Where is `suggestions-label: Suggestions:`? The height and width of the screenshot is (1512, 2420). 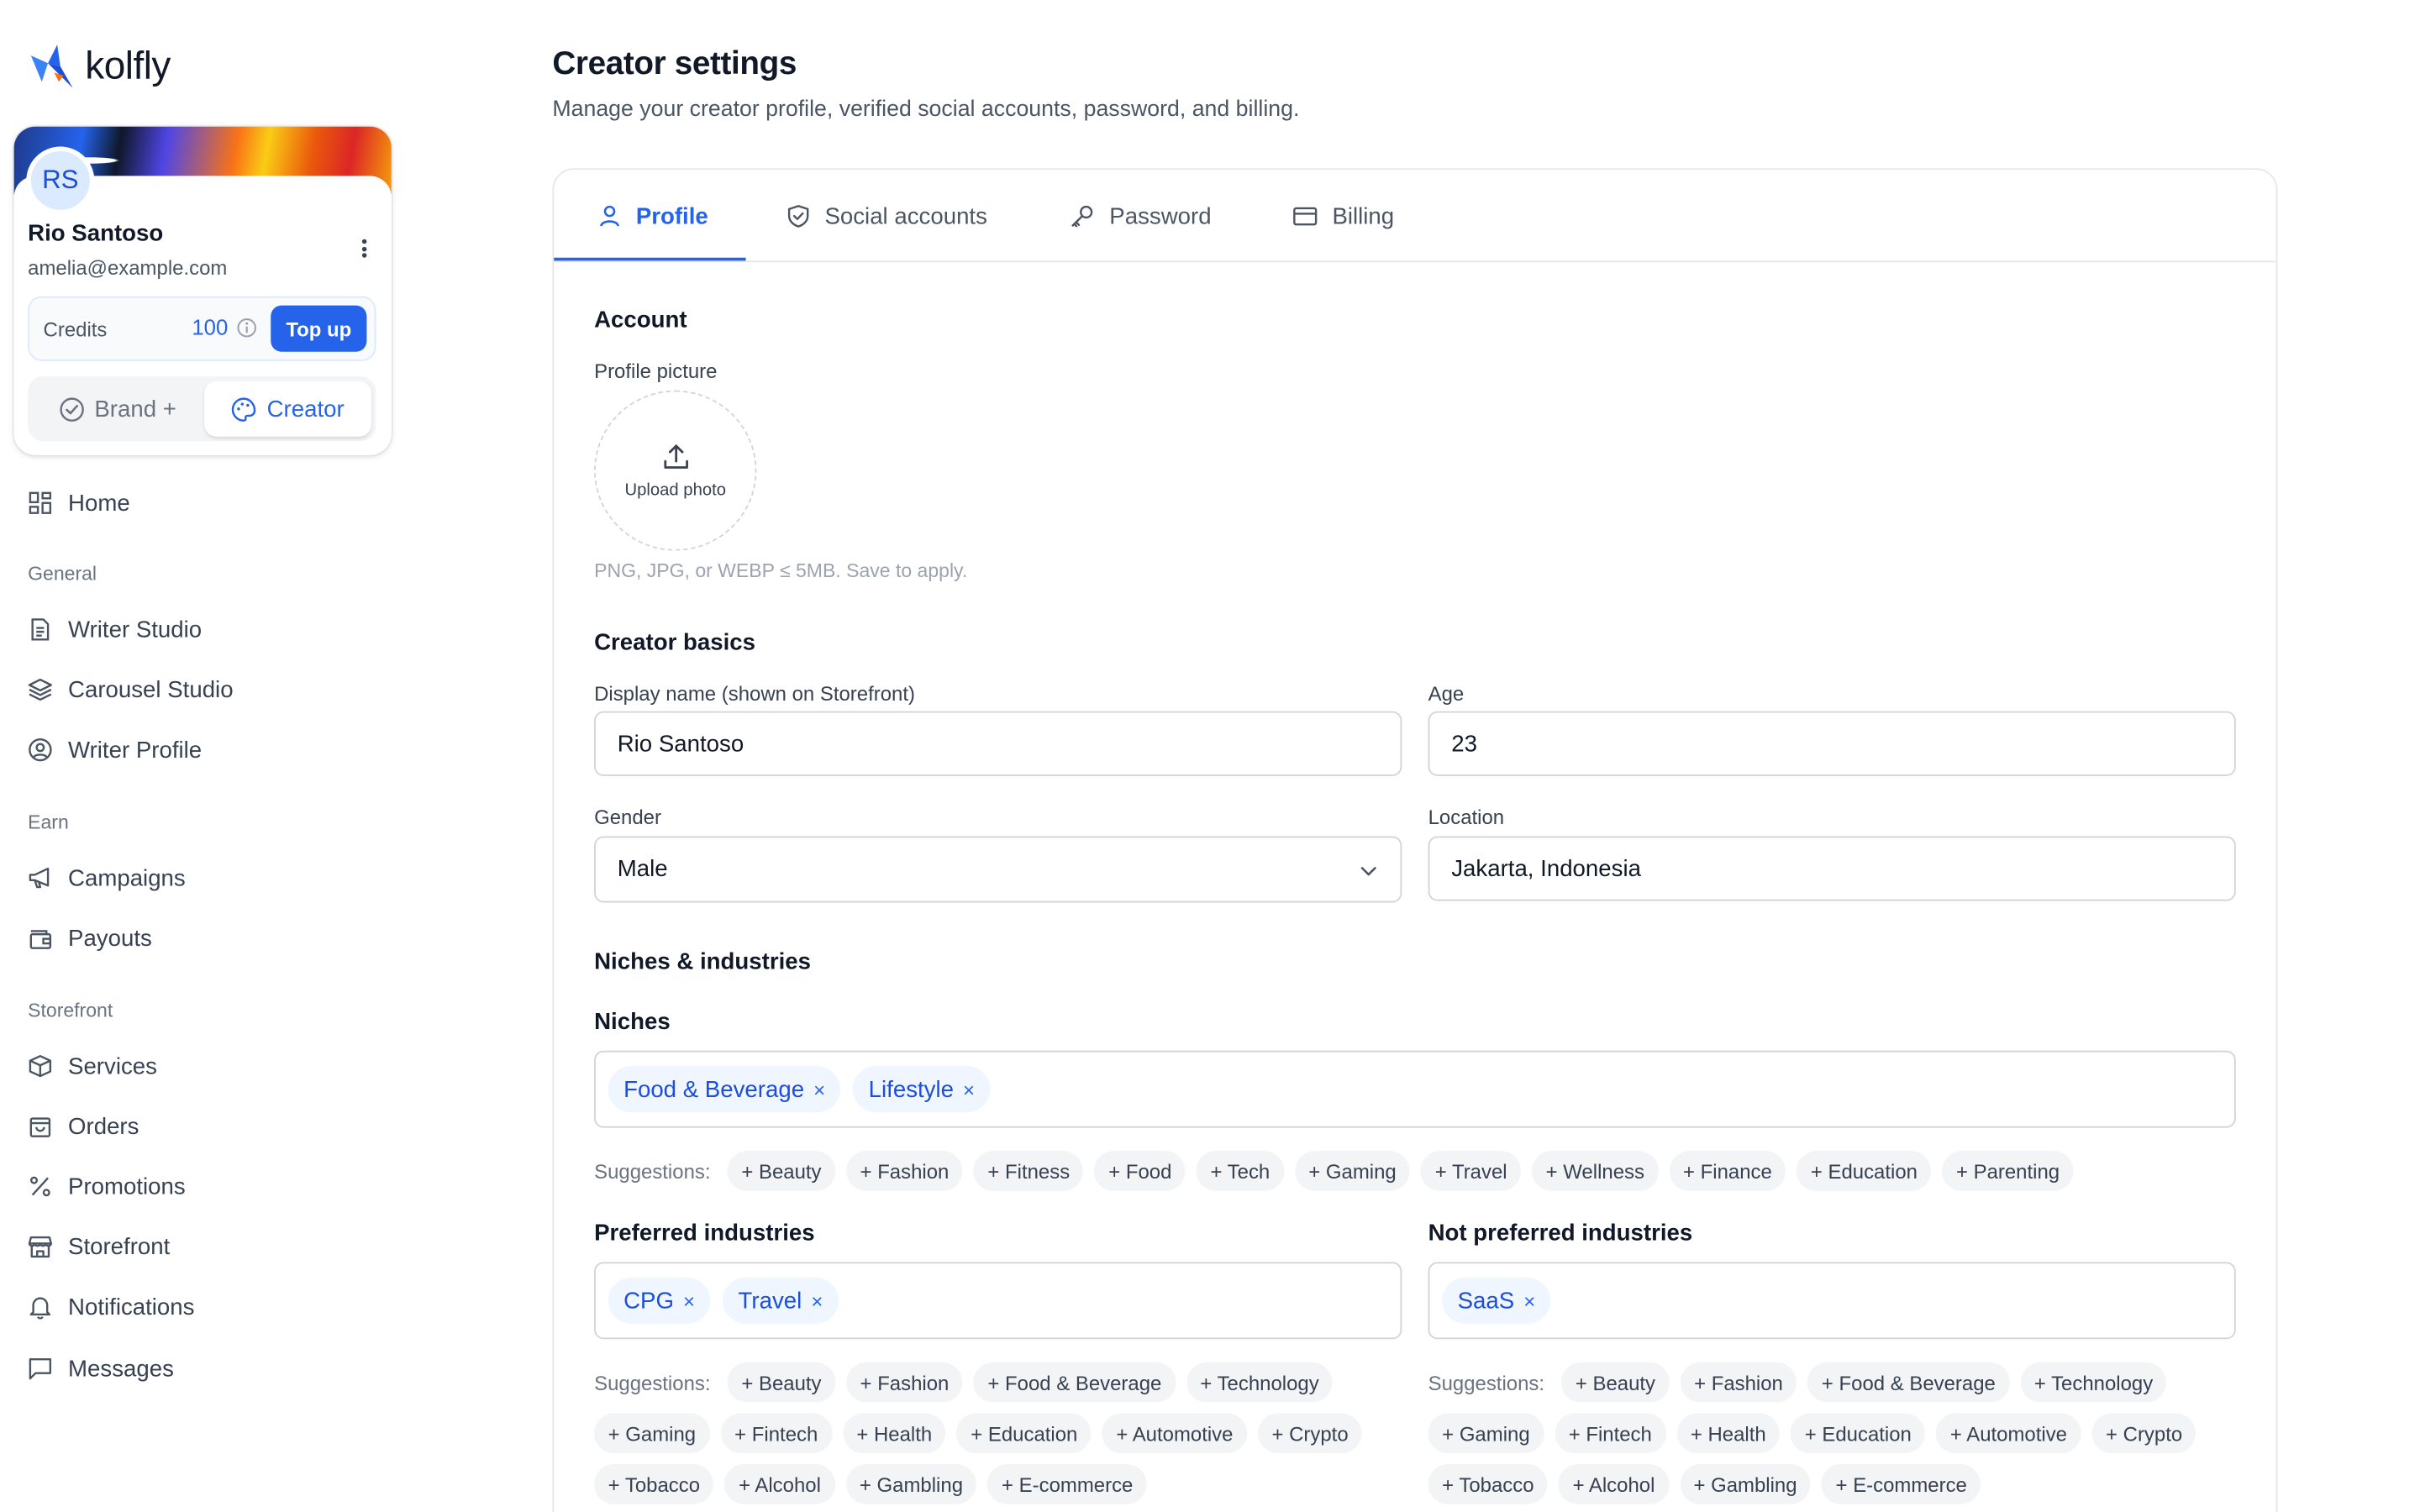
suggestions-label: Suggestions: is located at coordinates (1486, 1382).